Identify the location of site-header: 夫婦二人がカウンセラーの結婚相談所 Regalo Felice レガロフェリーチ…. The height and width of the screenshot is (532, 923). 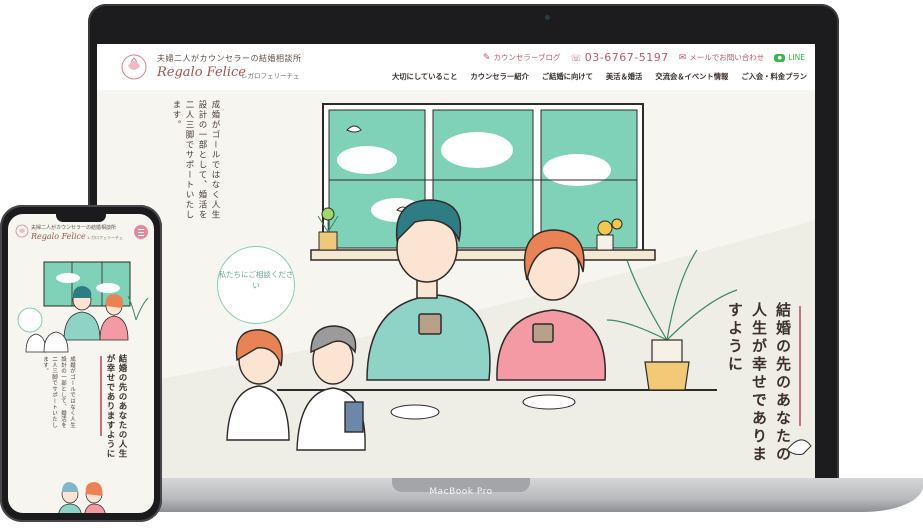
(456, 67).